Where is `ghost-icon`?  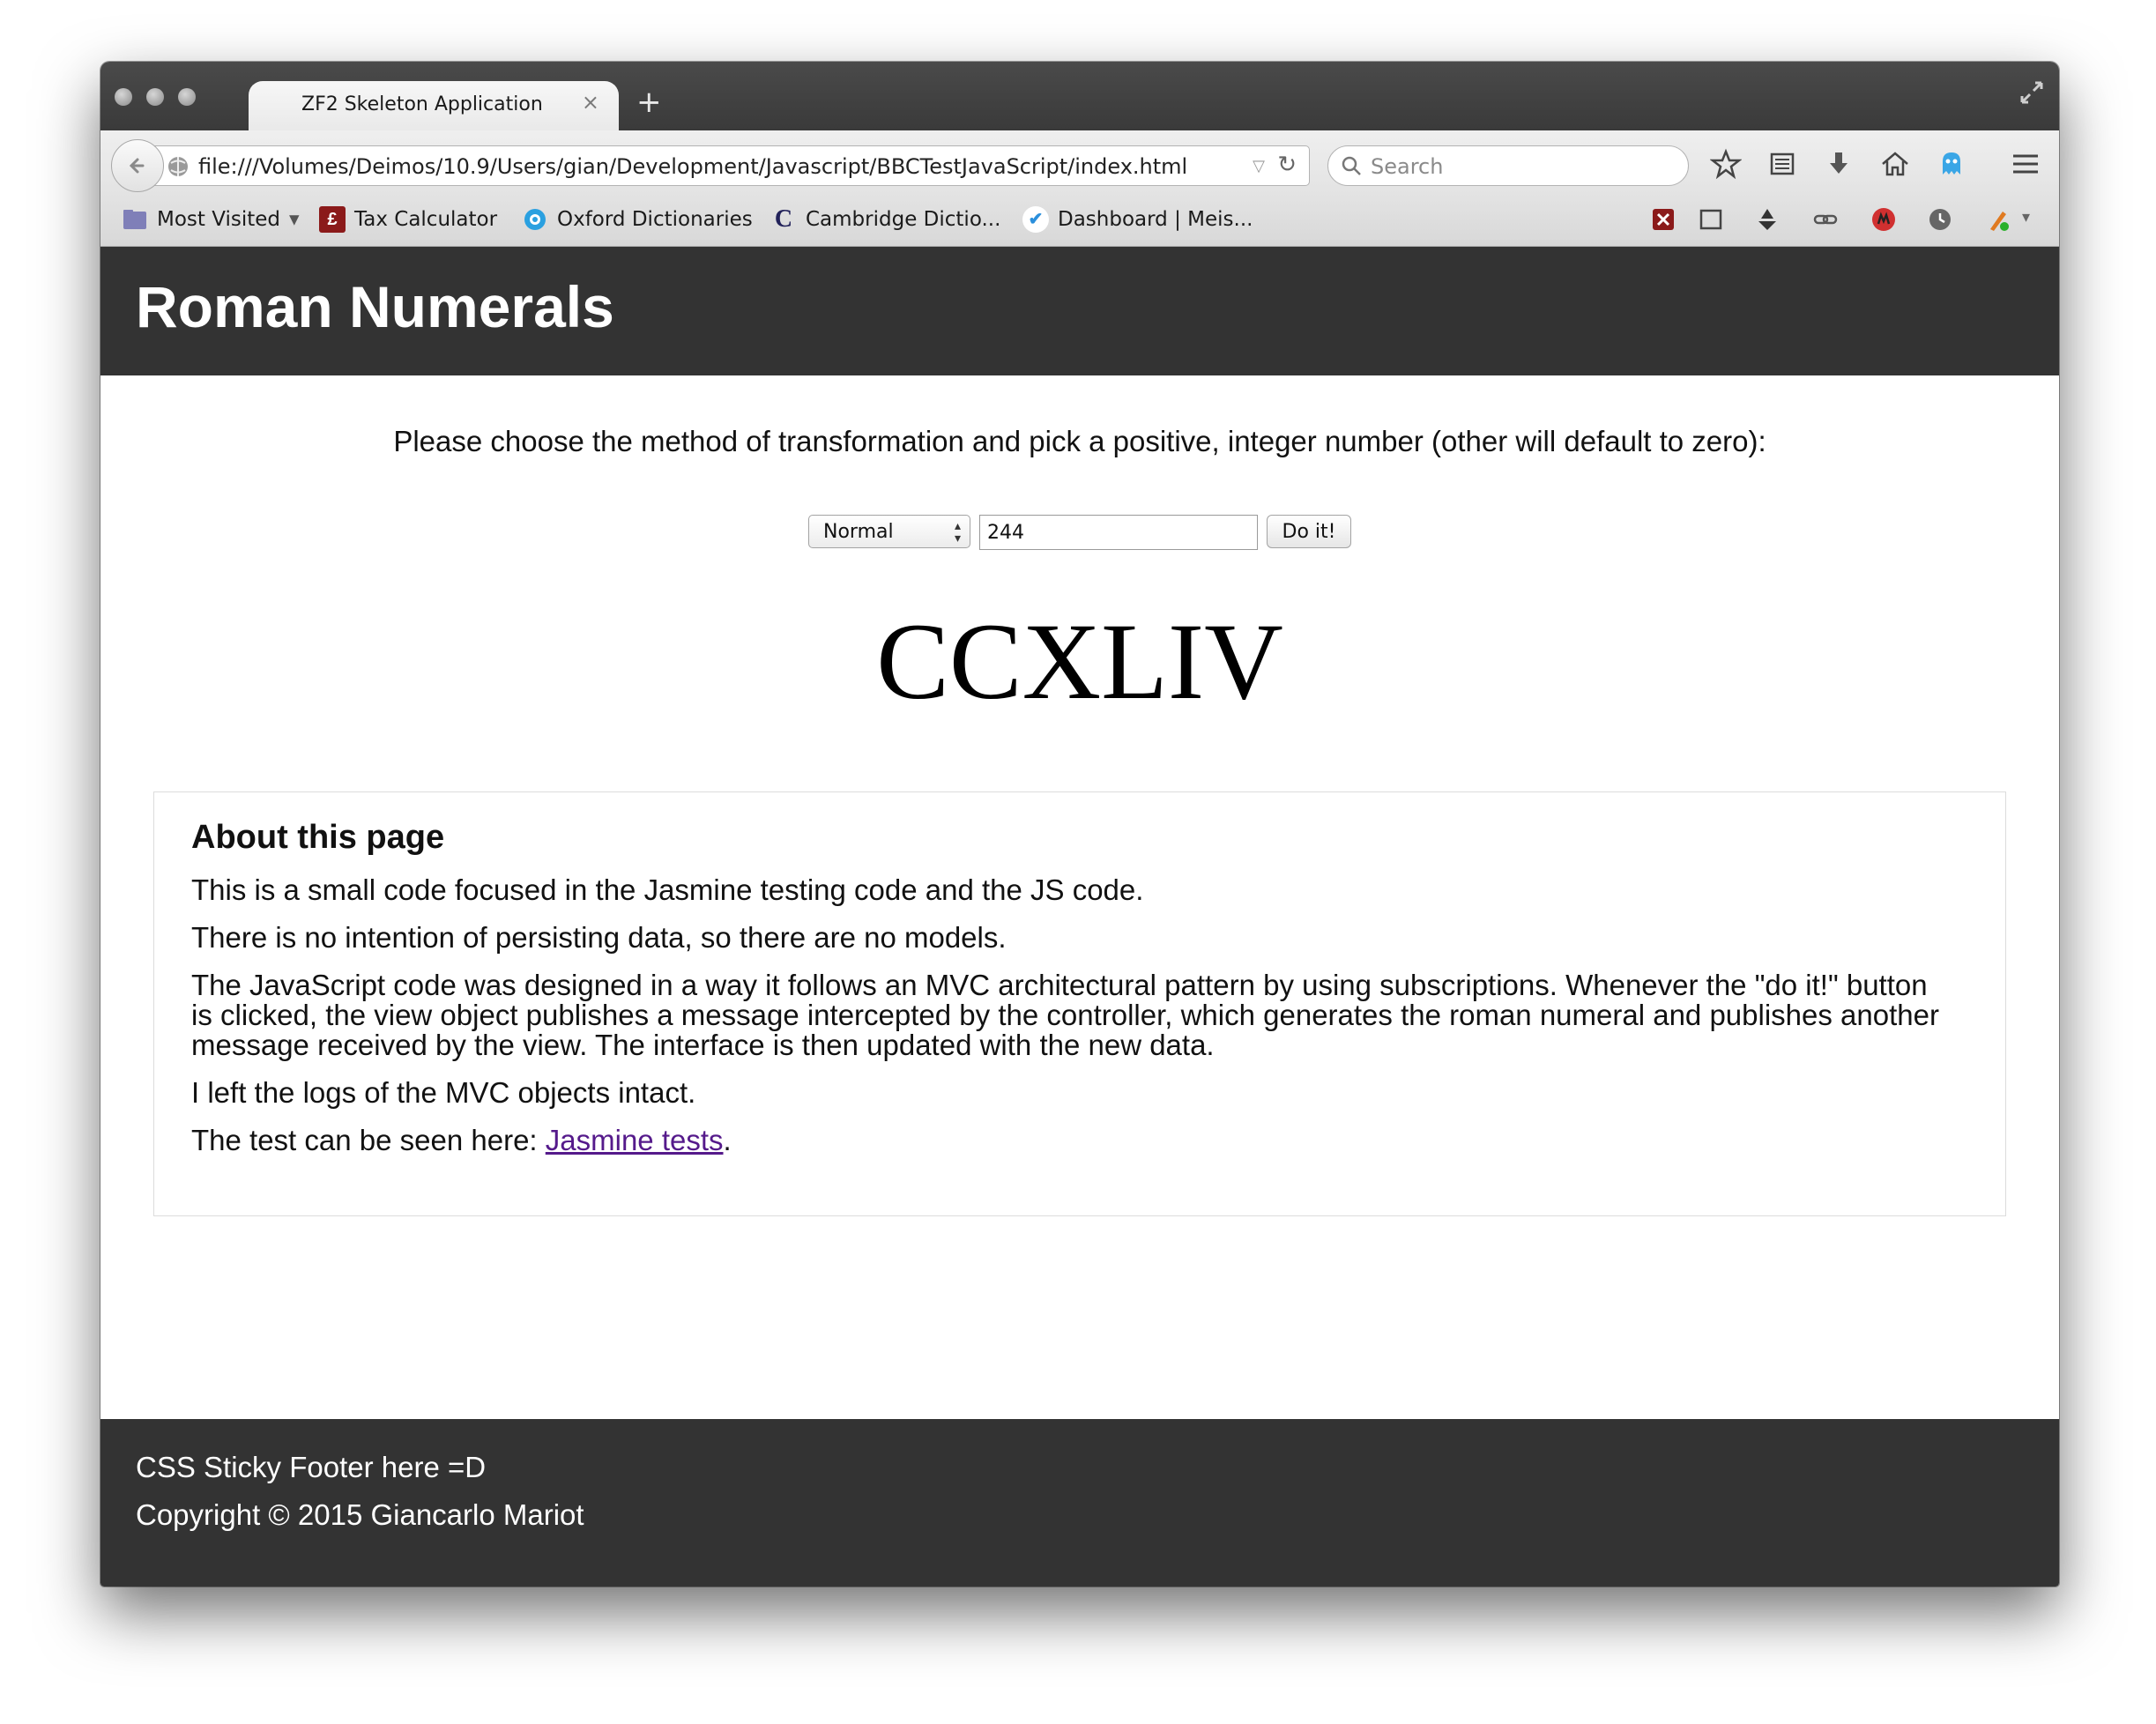 ghost-icon is located at coordinates (1951, 164).